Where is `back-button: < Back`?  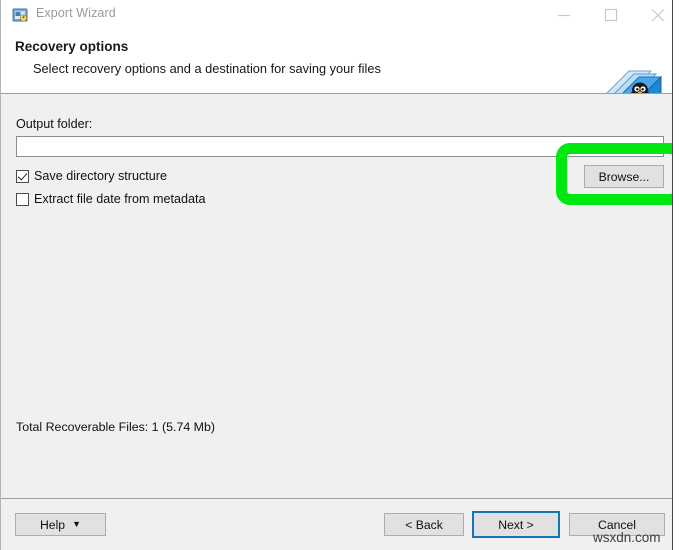
back-button: < Back is located at coordinates (424, 524).